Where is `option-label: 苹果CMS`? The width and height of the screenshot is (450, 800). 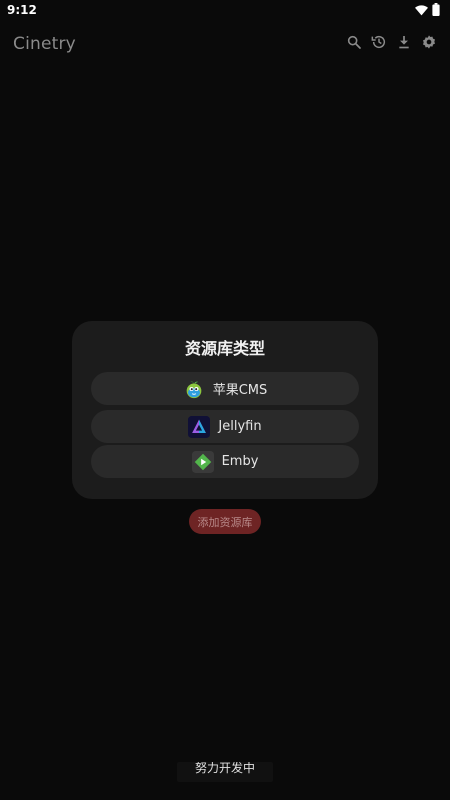 option-label: 苹果CMS is located at coordinates (240, 390).